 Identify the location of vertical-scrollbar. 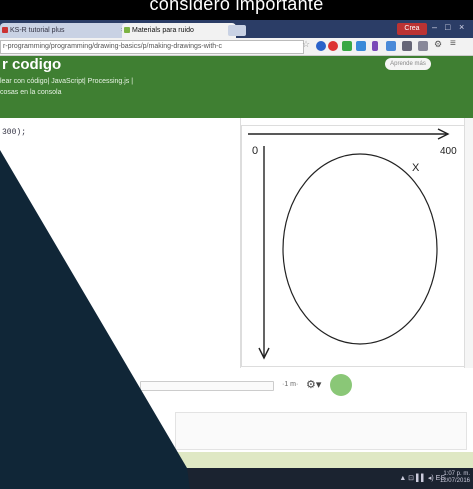
(468, 243).